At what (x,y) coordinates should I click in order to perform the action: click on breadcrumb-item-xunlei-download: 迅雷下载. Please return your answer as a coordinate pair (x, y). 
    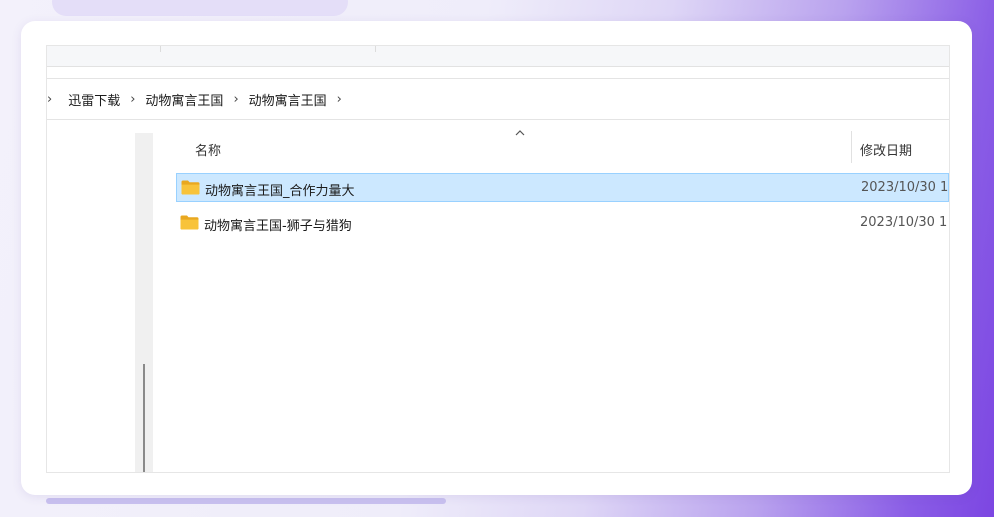
    Looking at the image, I should click on (94, 99).